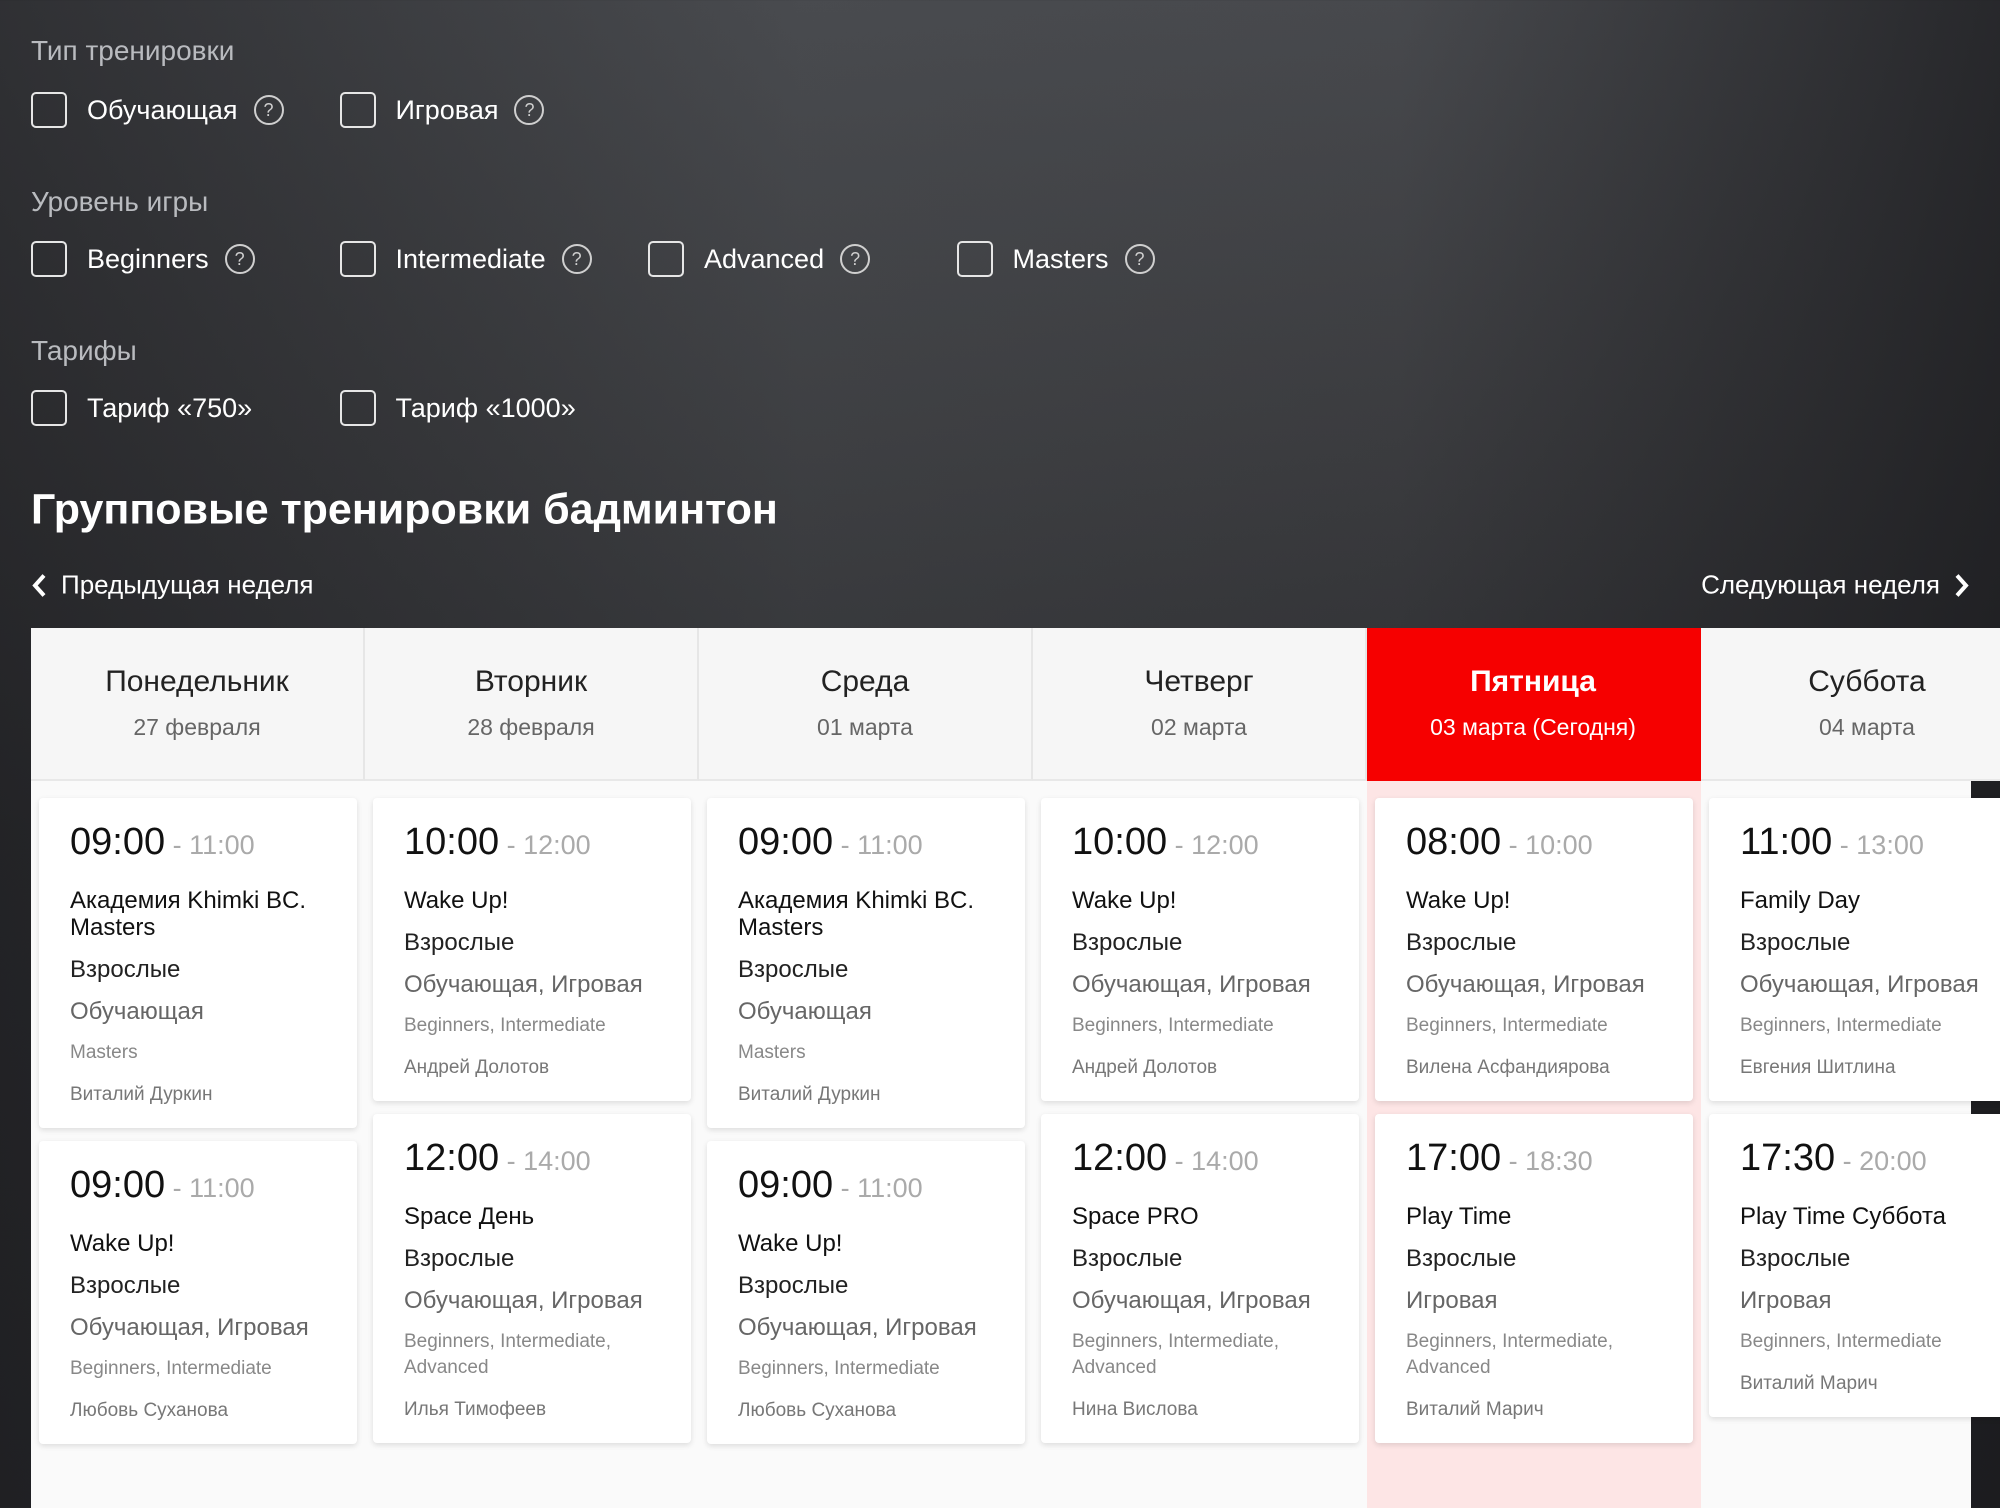  What do you see at coordinates (1786, 1300) in the screenshot?
I see `session-type: Игровая` at bounding box center [1786, 1300].